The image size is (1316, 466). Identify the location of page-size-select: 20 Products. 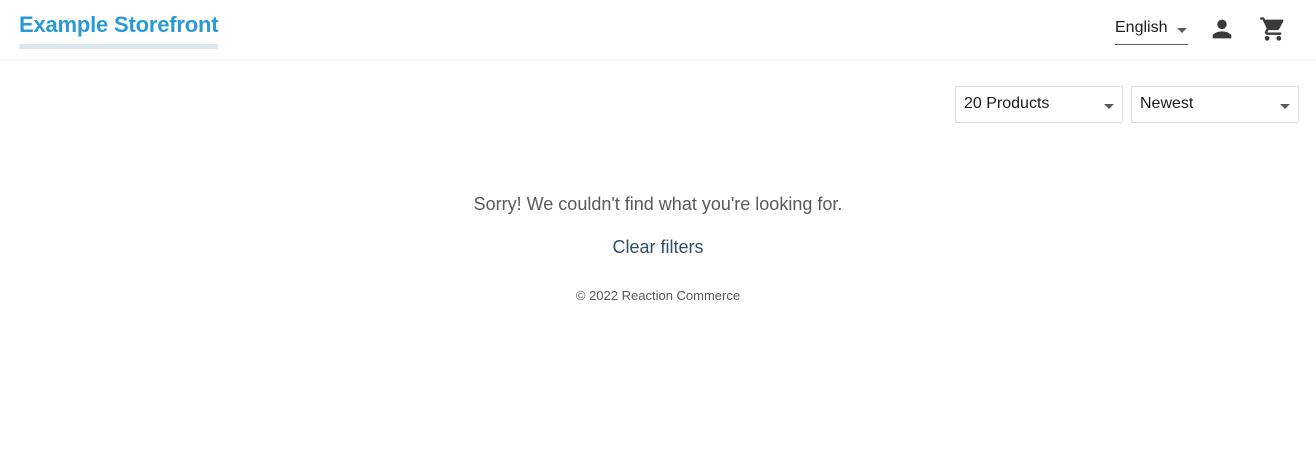
(1039, 104).